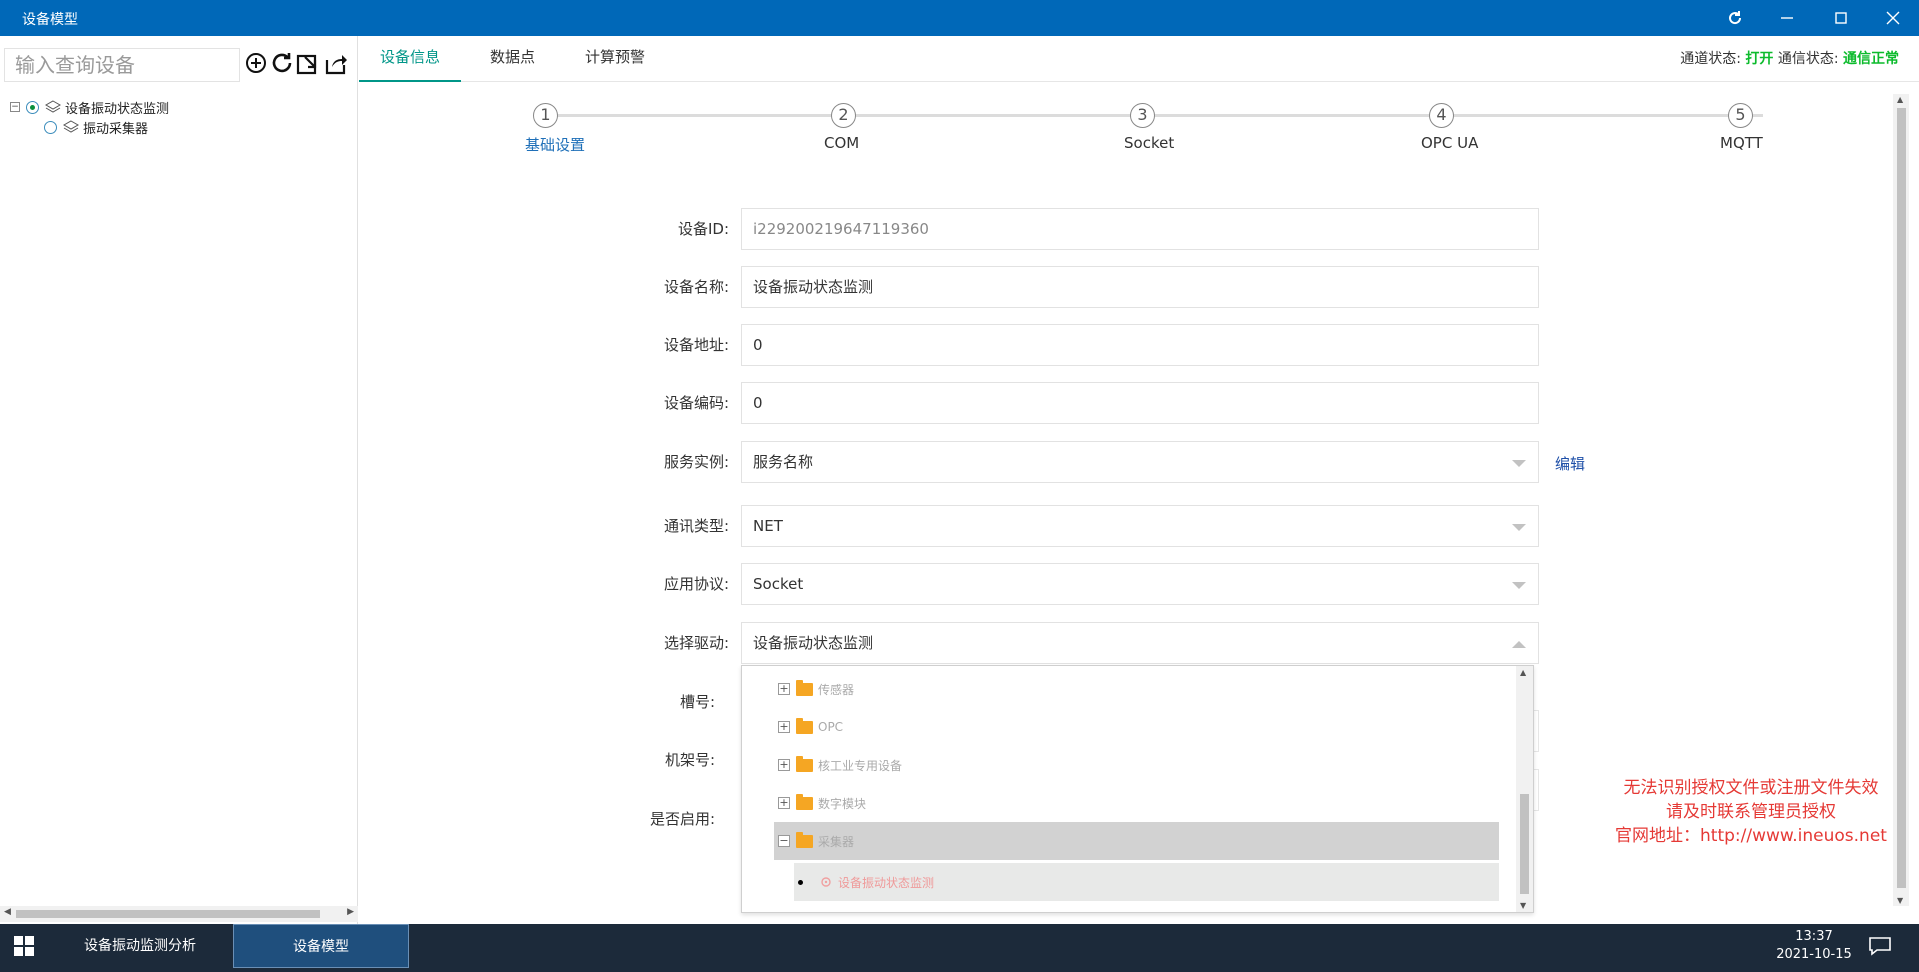 Image resolution: width=1919 pixels, height=972 pixels. What do you see at coordinates (1140, 403) in the screenshot?
I see `device-code-field: 0` at bounding box center [1140, 403].